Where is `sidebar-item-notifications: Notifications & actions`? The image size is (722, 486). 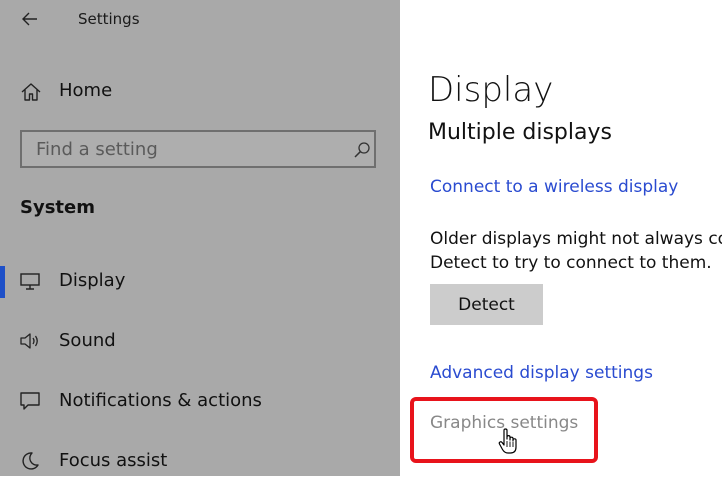 sidebar-item-notifications: Notifications & actions is located at coordinates (200, 401).